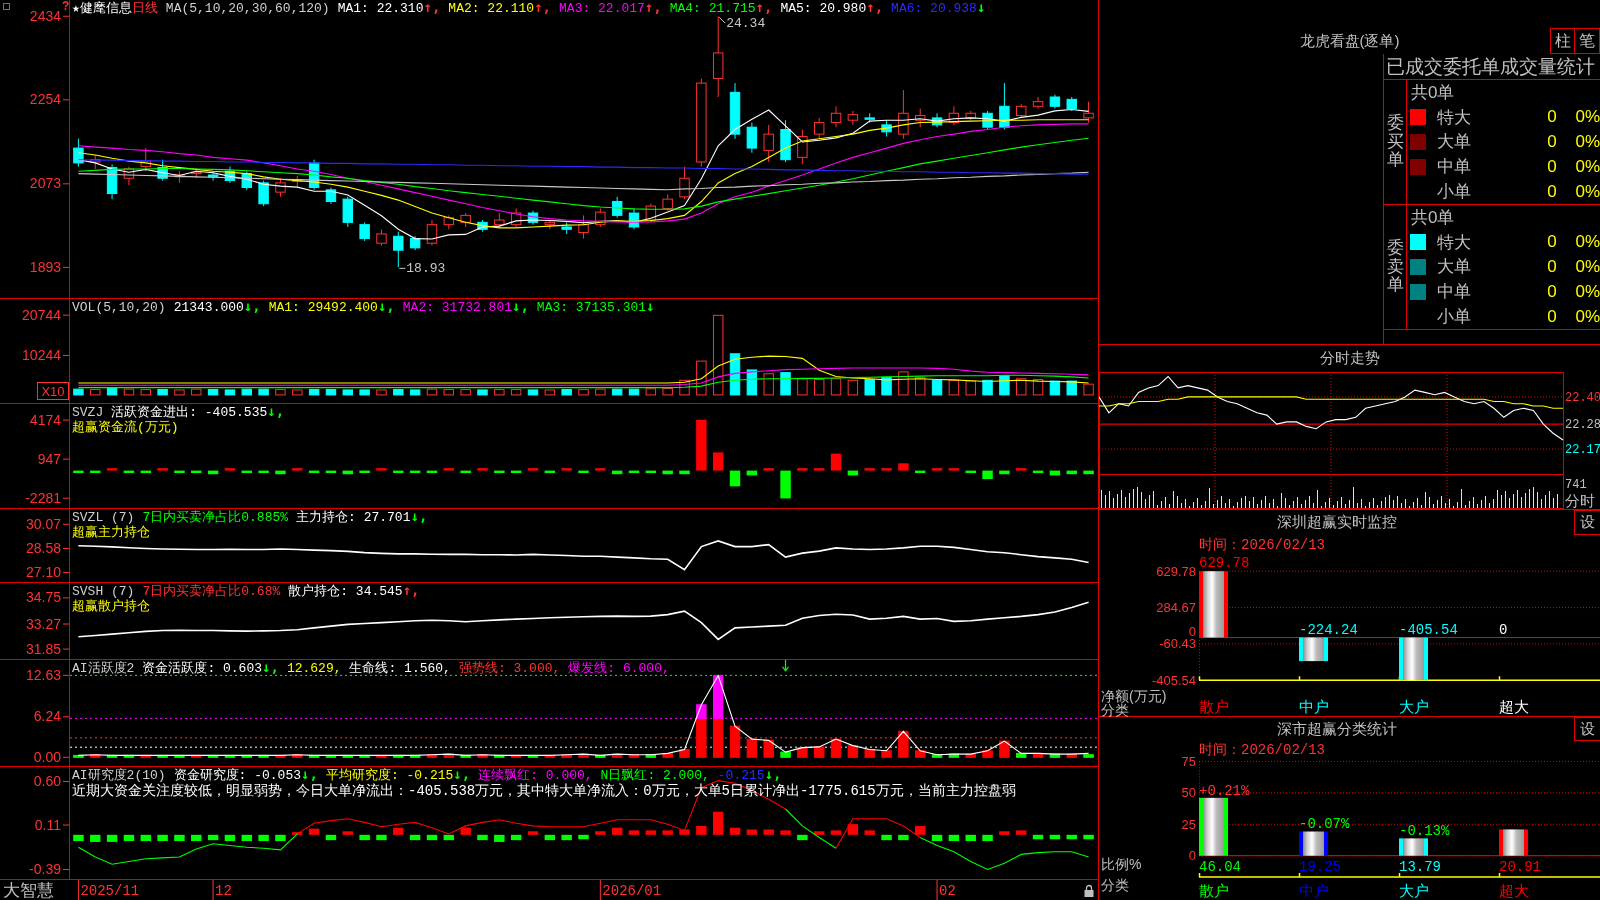 This screenshot has height=900, width=1600. What do you see at coordinates (45, 869) in the screenshot?
I see `axis-tick-label: -0.39` at bounding box center [45, 869].